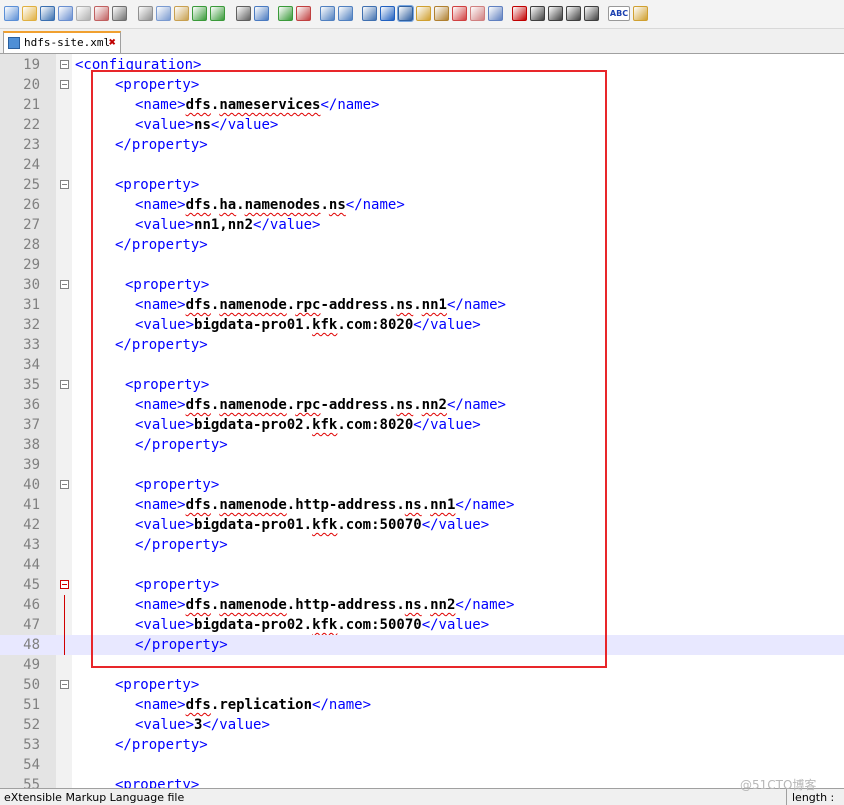 Image resolution: width=844 pixels, height=805 pixels. I want to click on code-line: 38 </property>, so click(422, 445).